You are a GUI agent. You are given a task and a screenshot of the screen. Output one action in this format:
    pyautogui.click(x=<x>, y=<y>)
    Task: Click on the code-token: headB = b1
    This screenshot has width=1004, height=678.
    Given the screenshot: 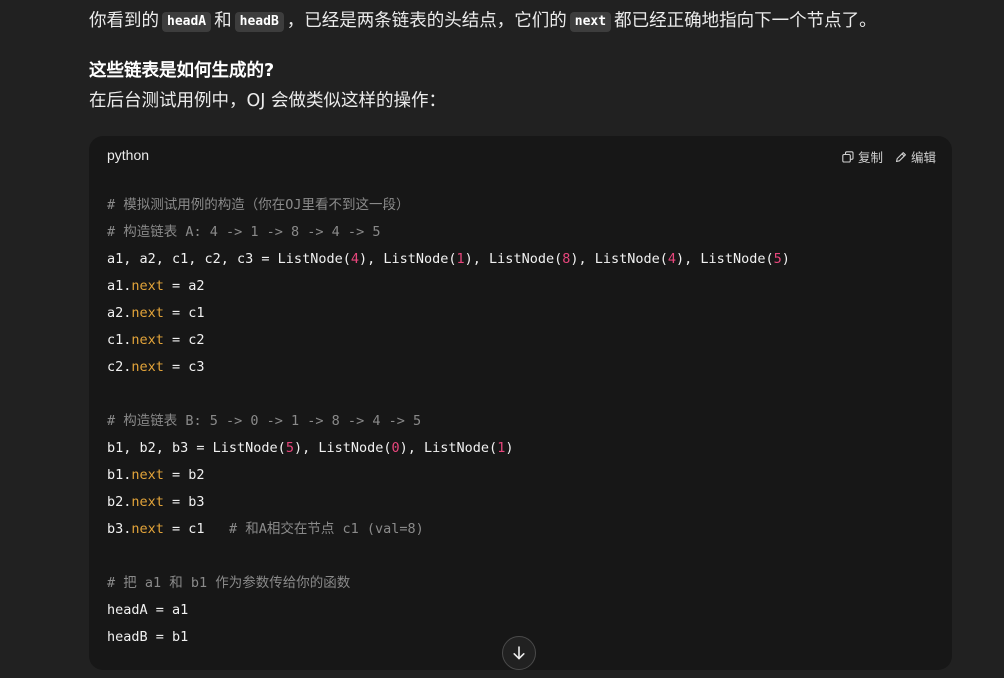 What is the action you would take?
    pyautogui.click(x=148, y=637)
    